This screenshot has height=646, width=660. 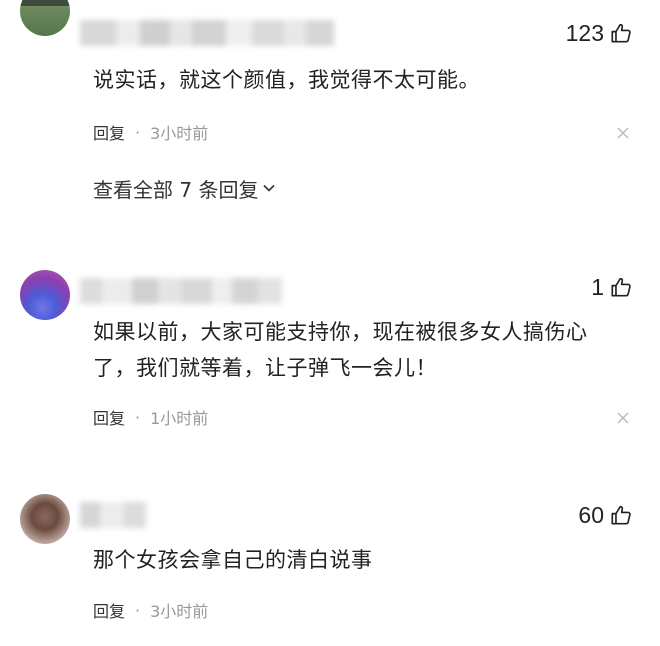 I want to click on view-replies-label: 查看全部 7 条回复, so click(x=176, y=189).